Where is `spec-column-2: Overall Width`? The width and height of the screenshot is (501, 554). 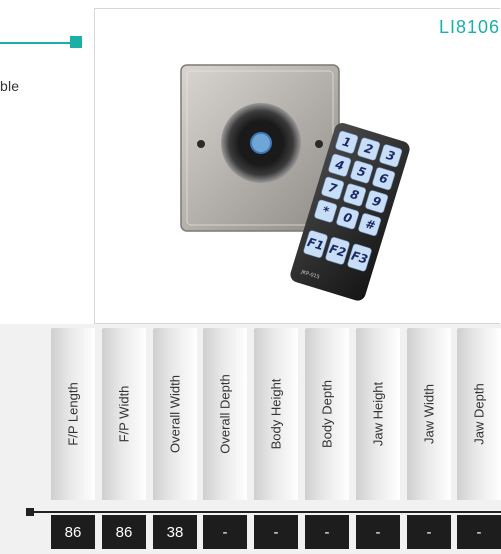 spec-column-2: Overall Width is located at coordinates (175, 414).